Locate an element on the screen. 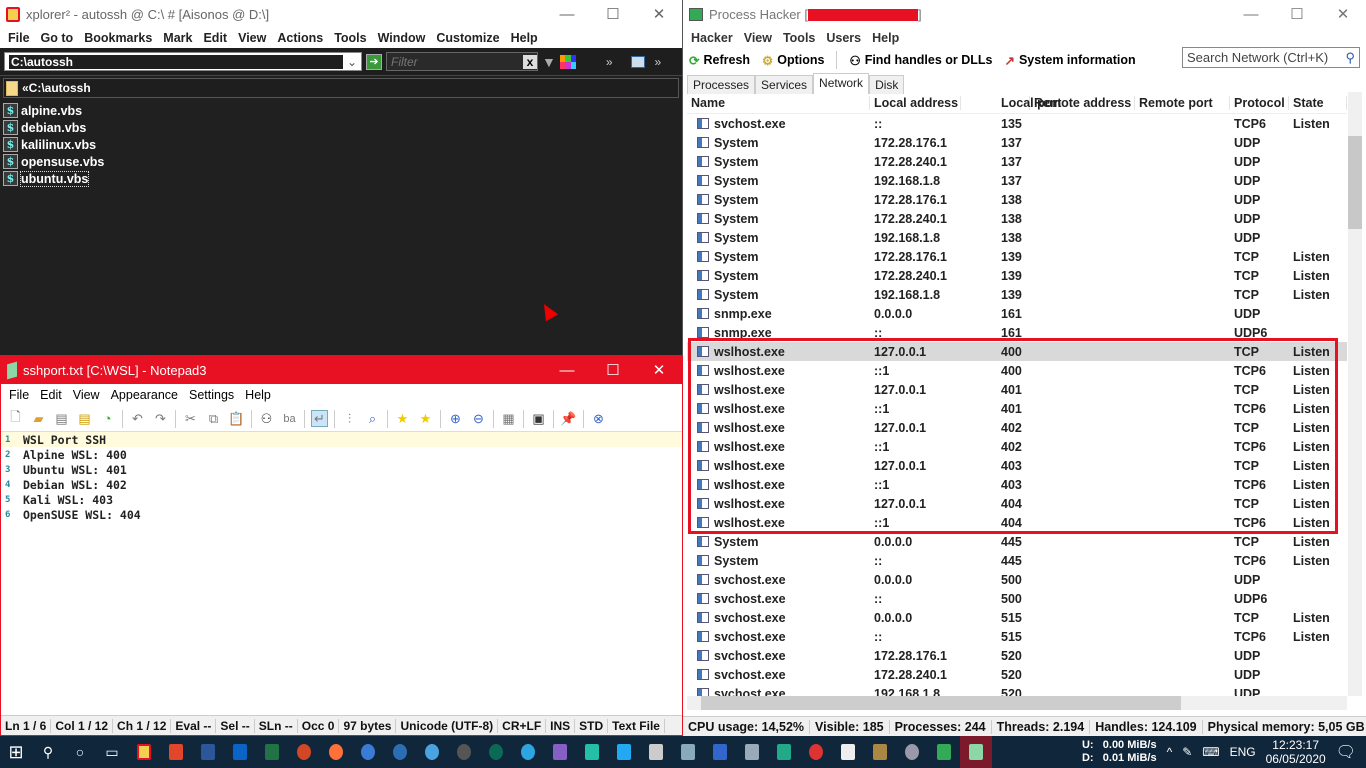 The width and height of the screenshot is (1366, 768). table-row: svchost.exe 192.168.1.8 520 UDP is located at coordinates (1017, 690).